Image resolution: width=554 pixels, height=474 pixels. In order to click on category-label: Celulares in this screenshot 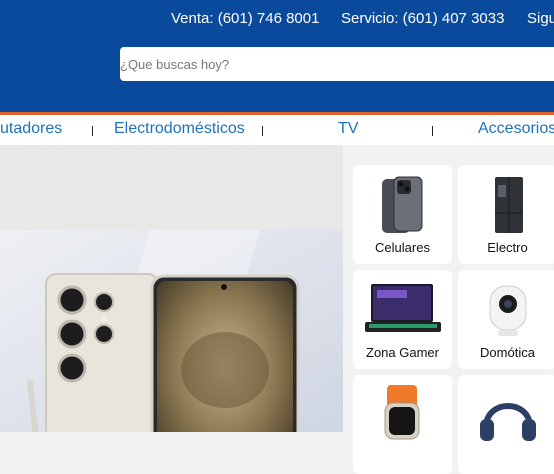, I will do `click(402, 247)`.